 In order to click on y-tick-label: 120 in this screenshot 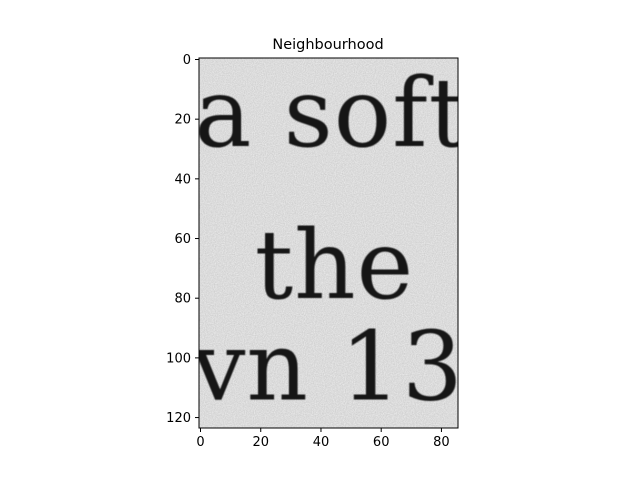, I will do `click(178, 418)`.